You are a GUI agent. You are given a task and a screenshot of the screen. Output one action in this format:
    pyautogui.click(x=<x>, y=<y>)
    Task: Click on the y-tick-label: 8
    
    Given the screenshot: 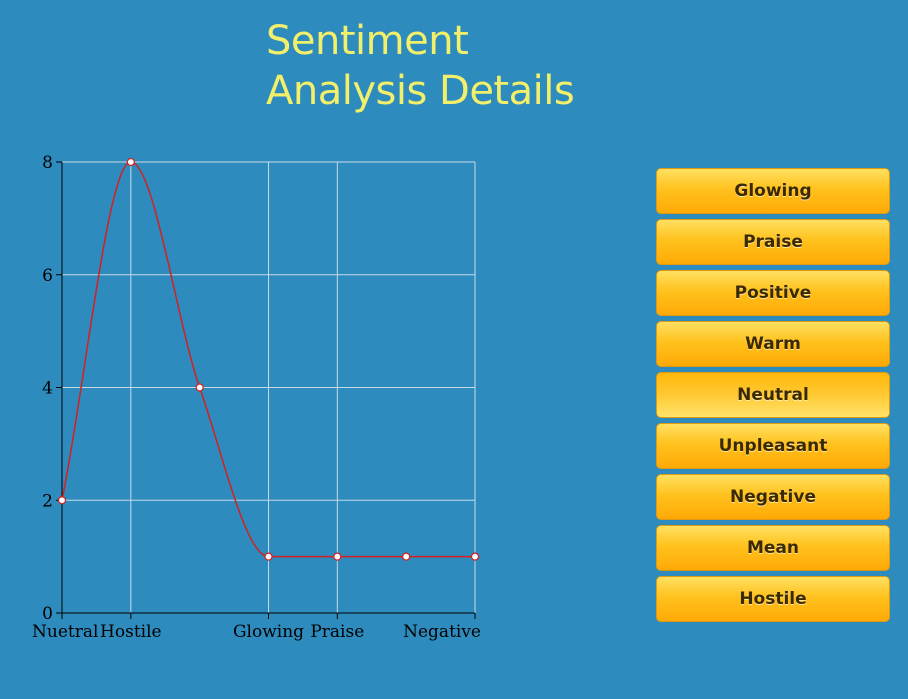 What is the action you would take?
    pyautogui.click(x=47, y=163)
    